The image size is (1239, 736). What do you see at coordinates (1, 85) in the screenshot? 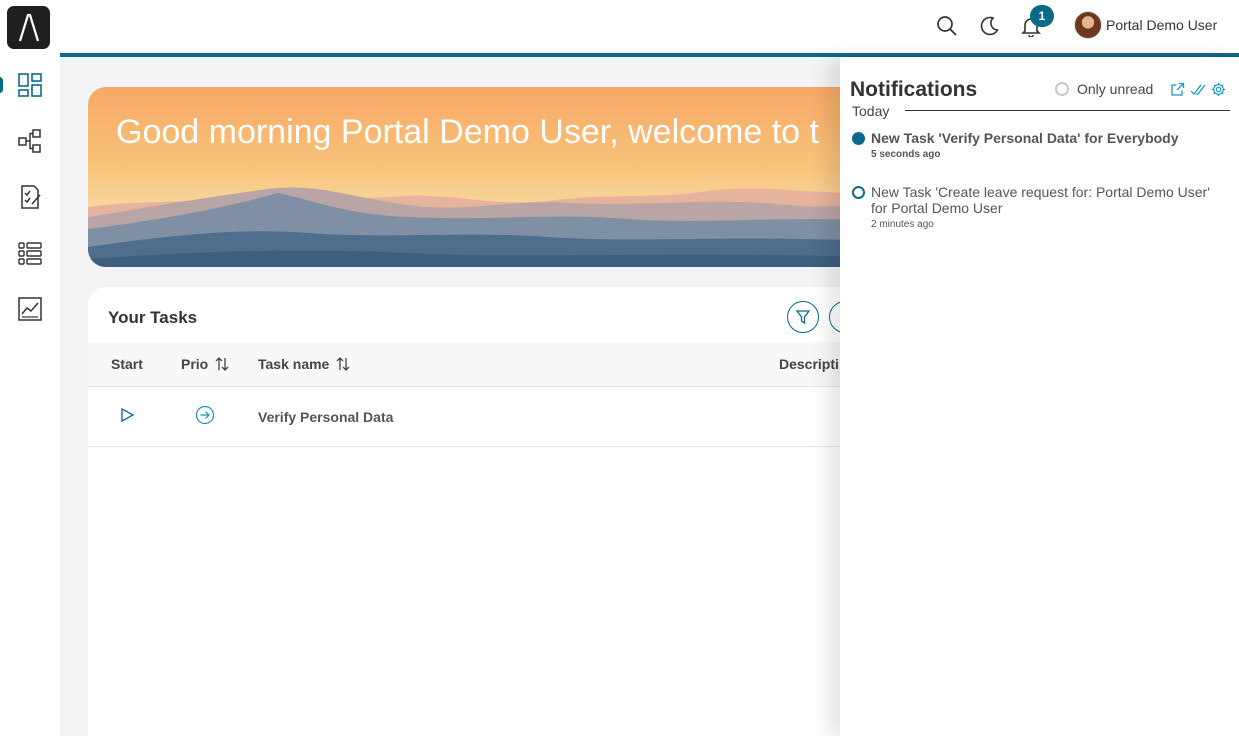
I see `nav-active-marker` at bounding box center [1, 85].